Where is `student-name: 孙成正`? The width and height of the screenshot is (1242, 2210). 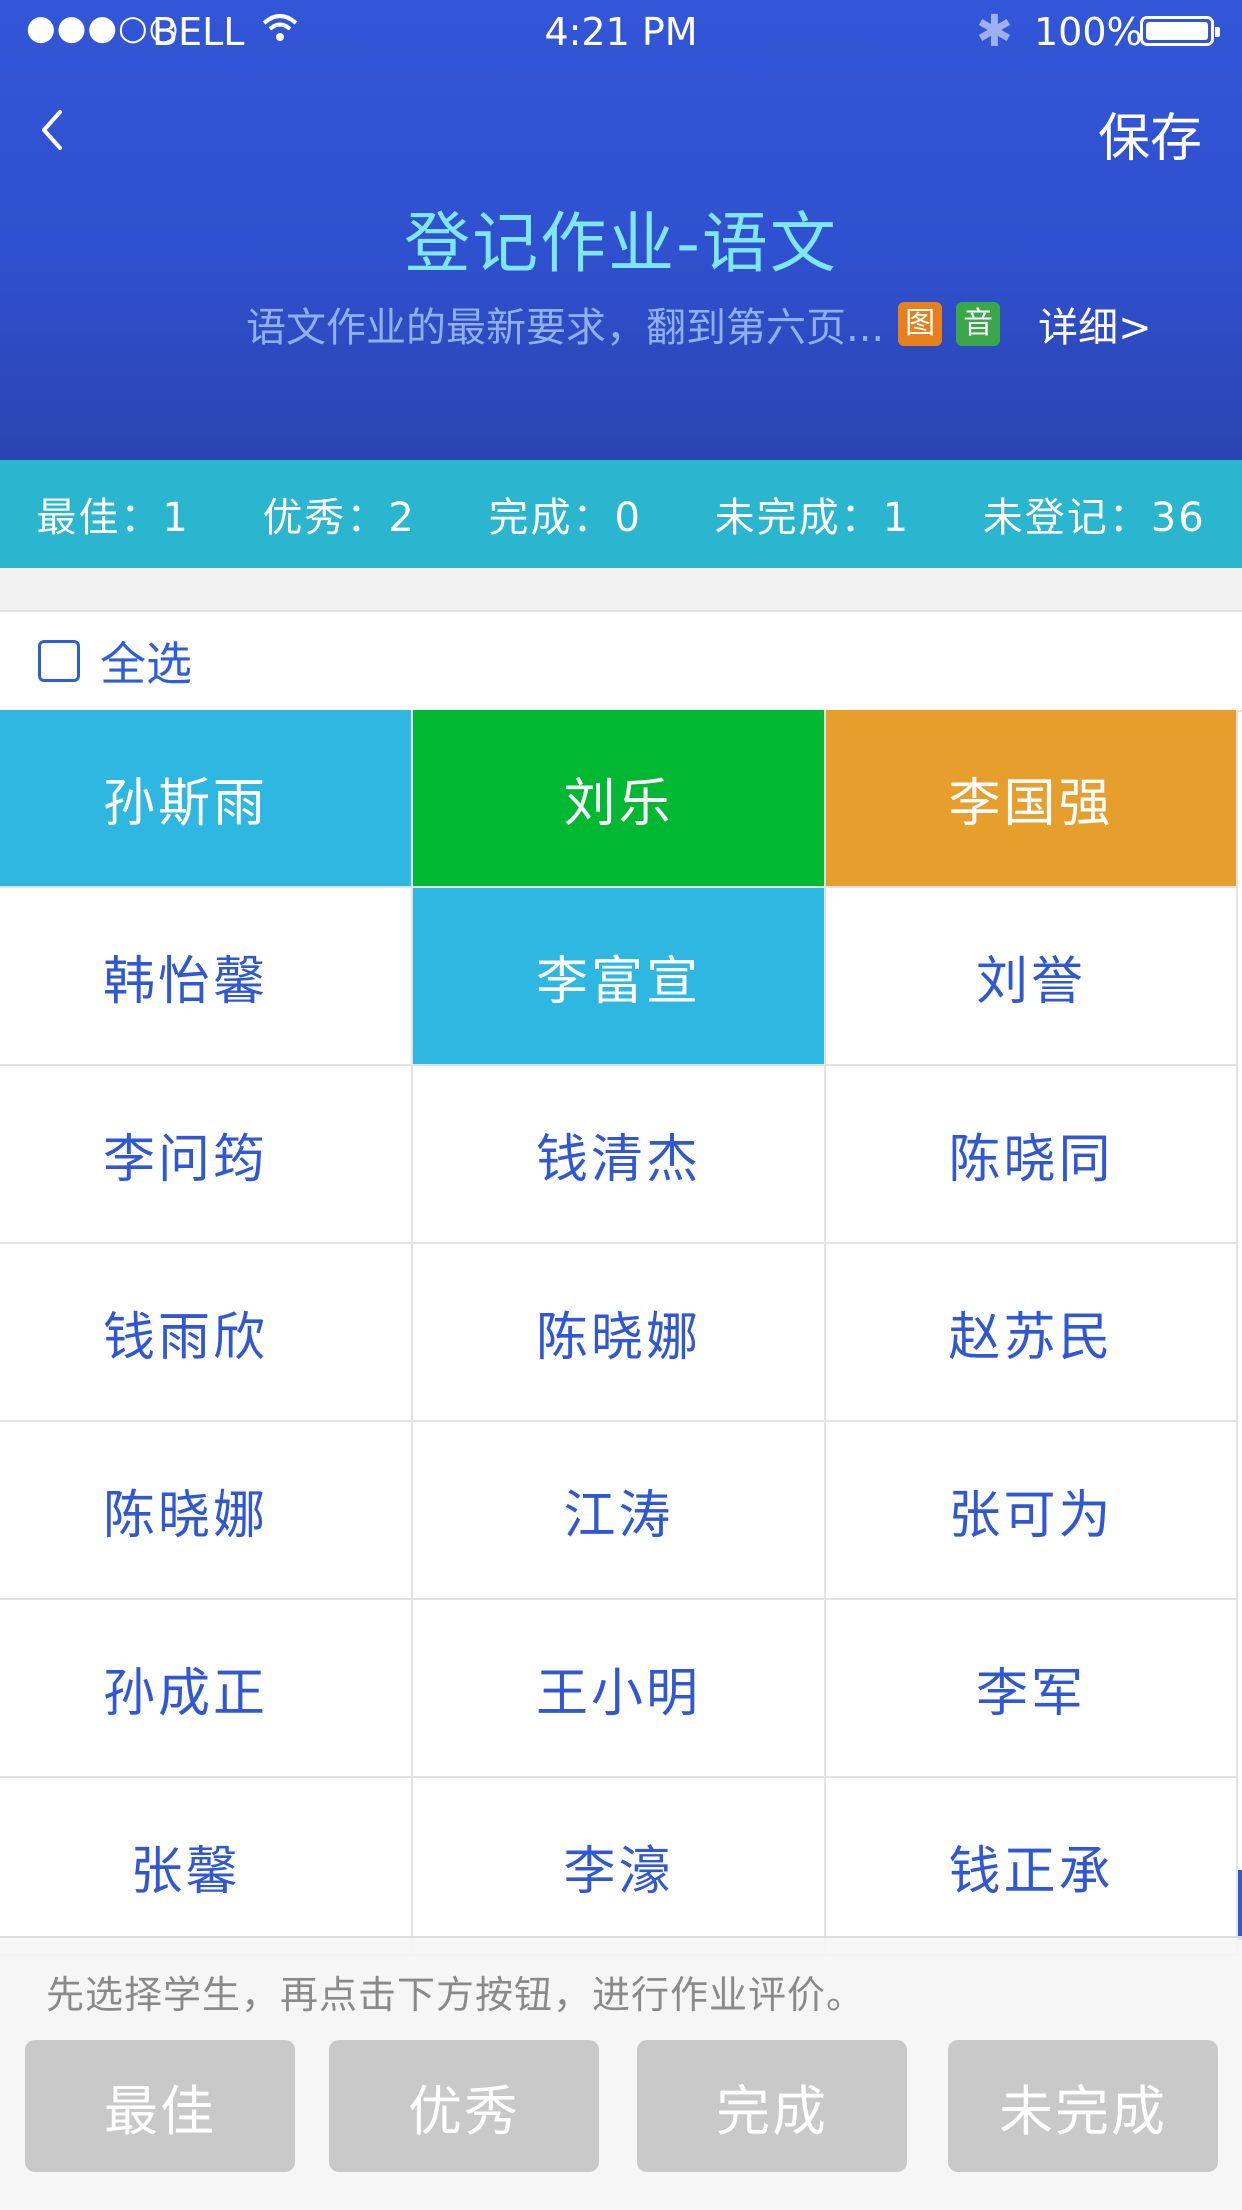
student-name: 孙成正 is located at coordinates (185, 1693).